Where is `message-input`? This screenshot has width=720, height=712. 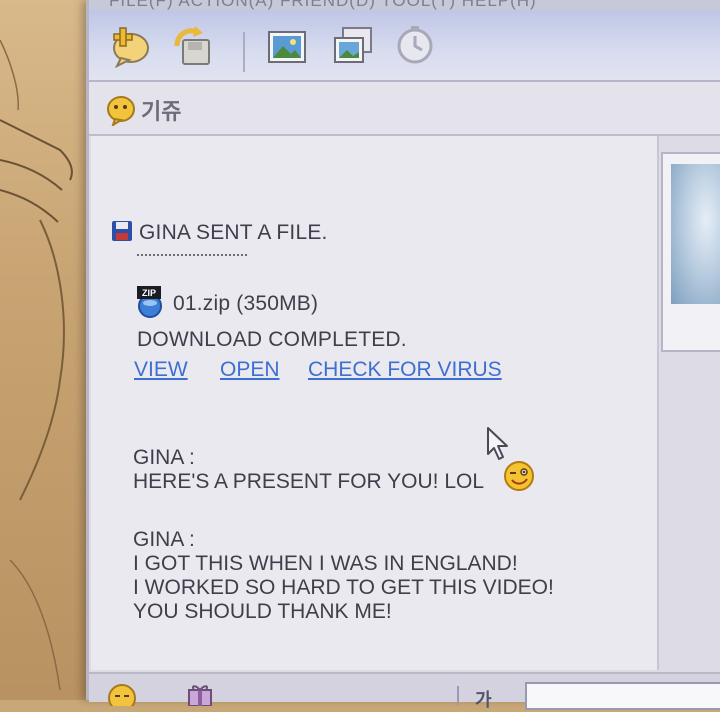
message-input is located at coordinates (622, 696).